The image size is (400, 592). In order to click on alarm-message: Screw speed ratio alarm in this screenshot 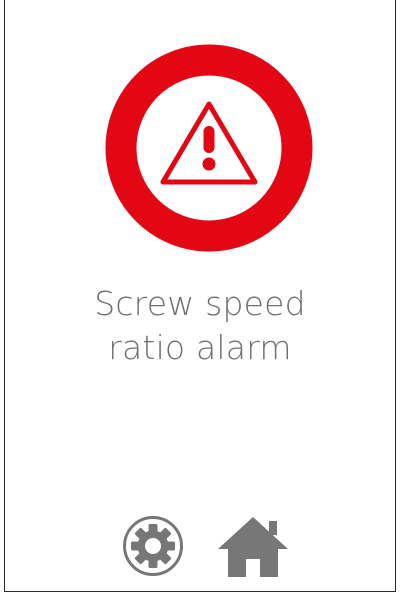, I will do `click(200, 326)`.